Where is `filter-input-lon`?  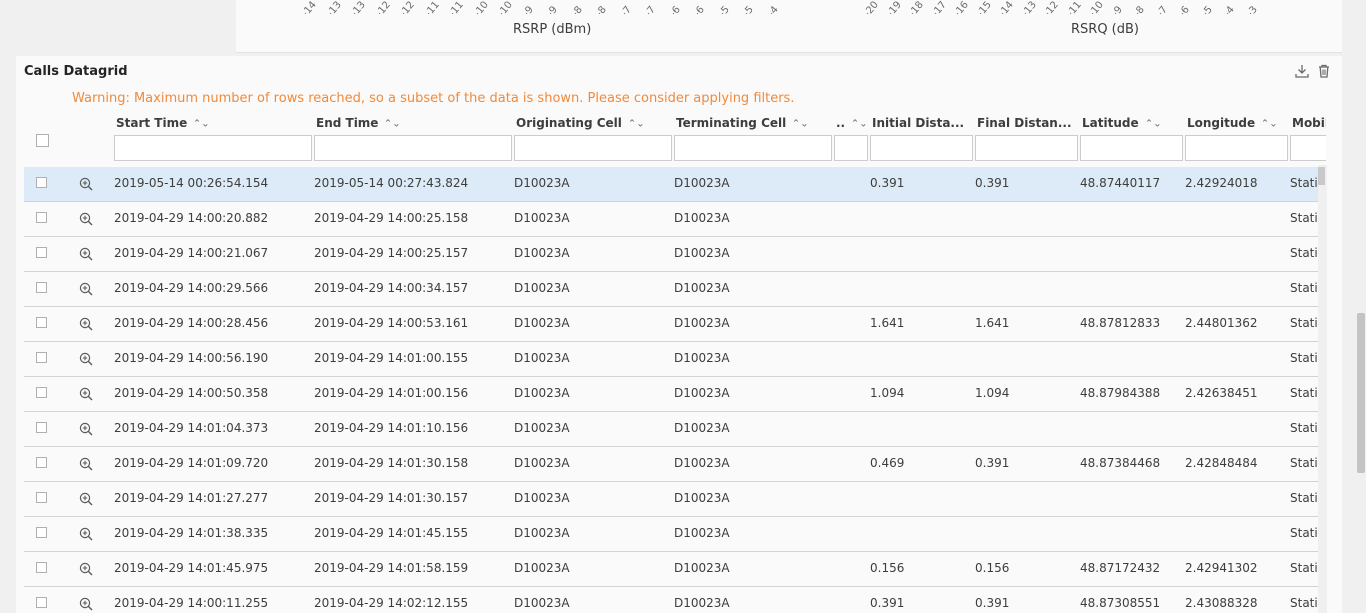 filter-input-lon is located at coordinates (1236, 148).